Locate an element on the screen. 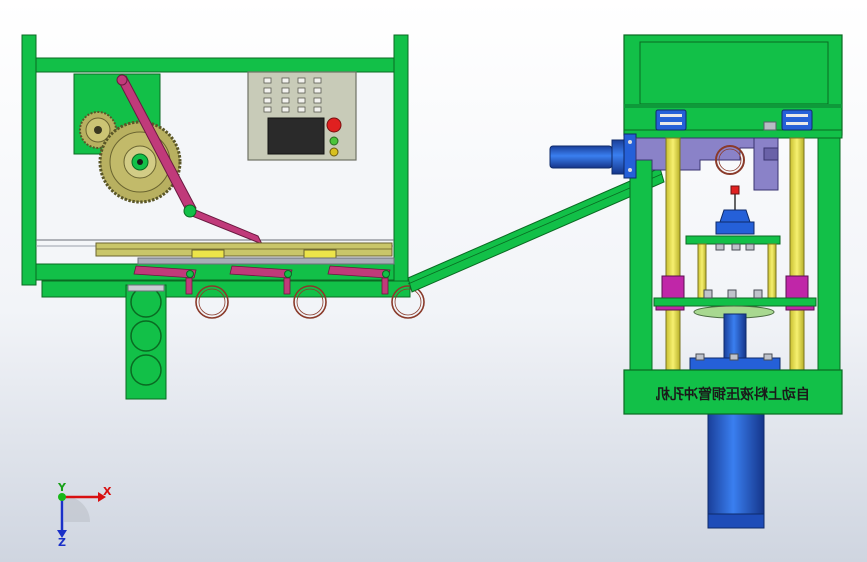  vertical-main-cylinder is located at coordinates (735, 421).